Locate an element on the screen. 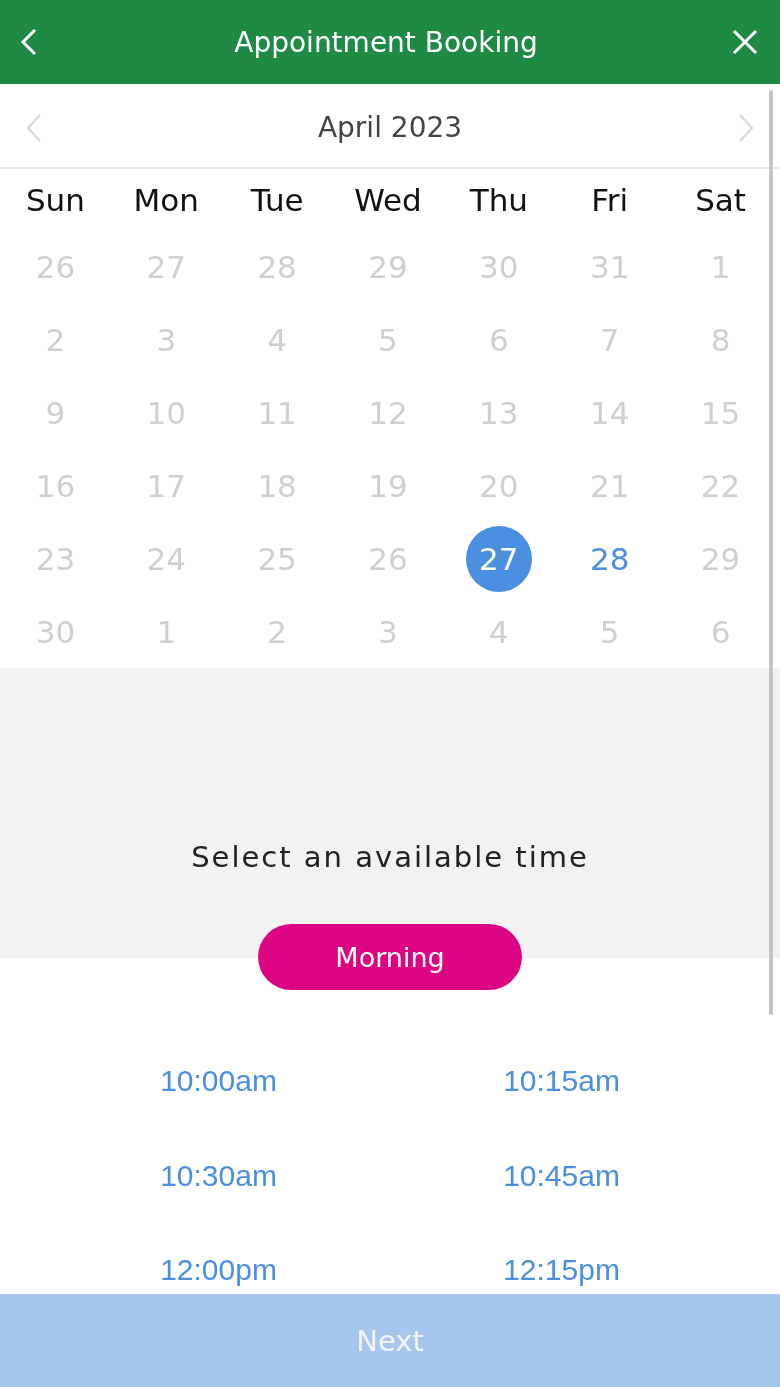  weekday-label: Wed is located at coordinates (388, 199).